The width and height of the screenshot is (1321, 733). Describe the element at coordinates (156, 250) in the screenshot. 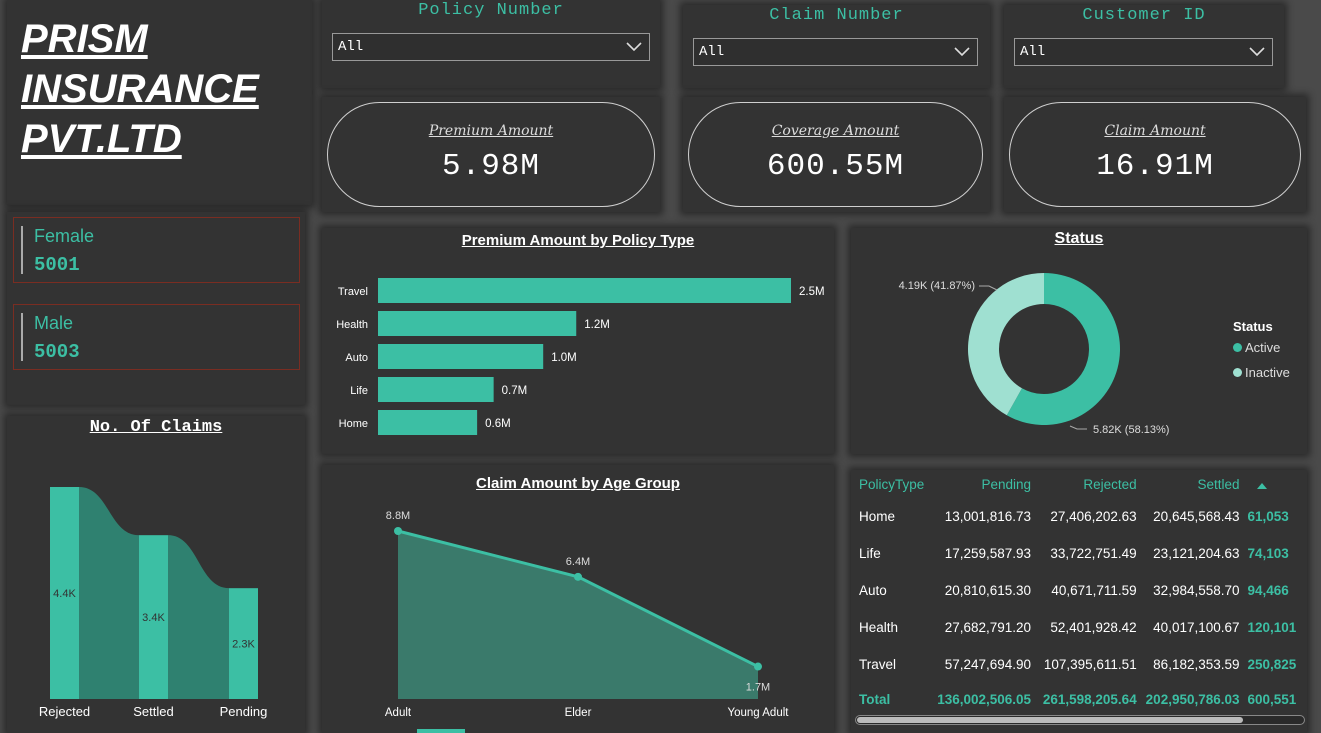

I see `female-card: Female 5001` at that location.